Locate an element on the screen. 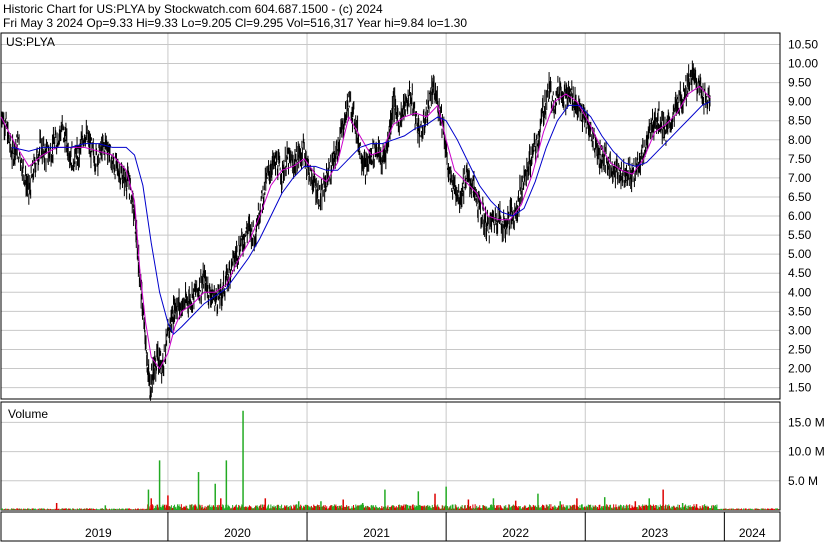 Image resolution: width=830 pixels, height=543 pixels. volume-panel-title: Volume is located at coordinates (28, 414).